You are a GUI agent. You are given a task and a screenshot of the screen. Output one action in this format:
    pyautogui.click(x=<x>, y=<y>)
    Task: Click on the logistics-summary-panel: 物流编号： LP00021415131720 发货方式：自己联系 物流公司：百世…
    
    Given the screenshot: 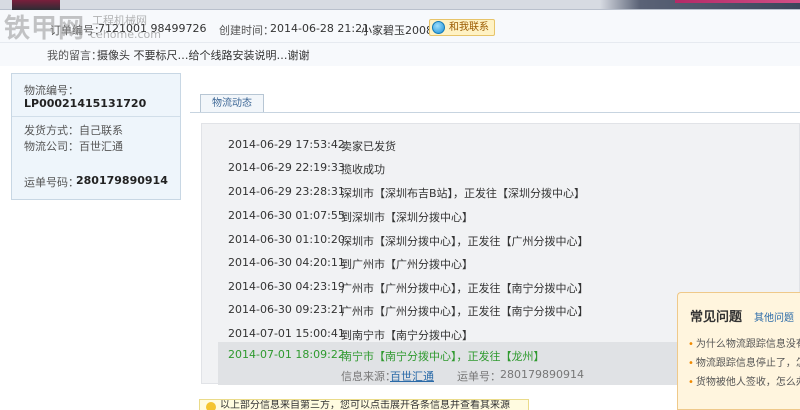 What is the action you would take?
    pyautogui.click(x=96, y=136)
    